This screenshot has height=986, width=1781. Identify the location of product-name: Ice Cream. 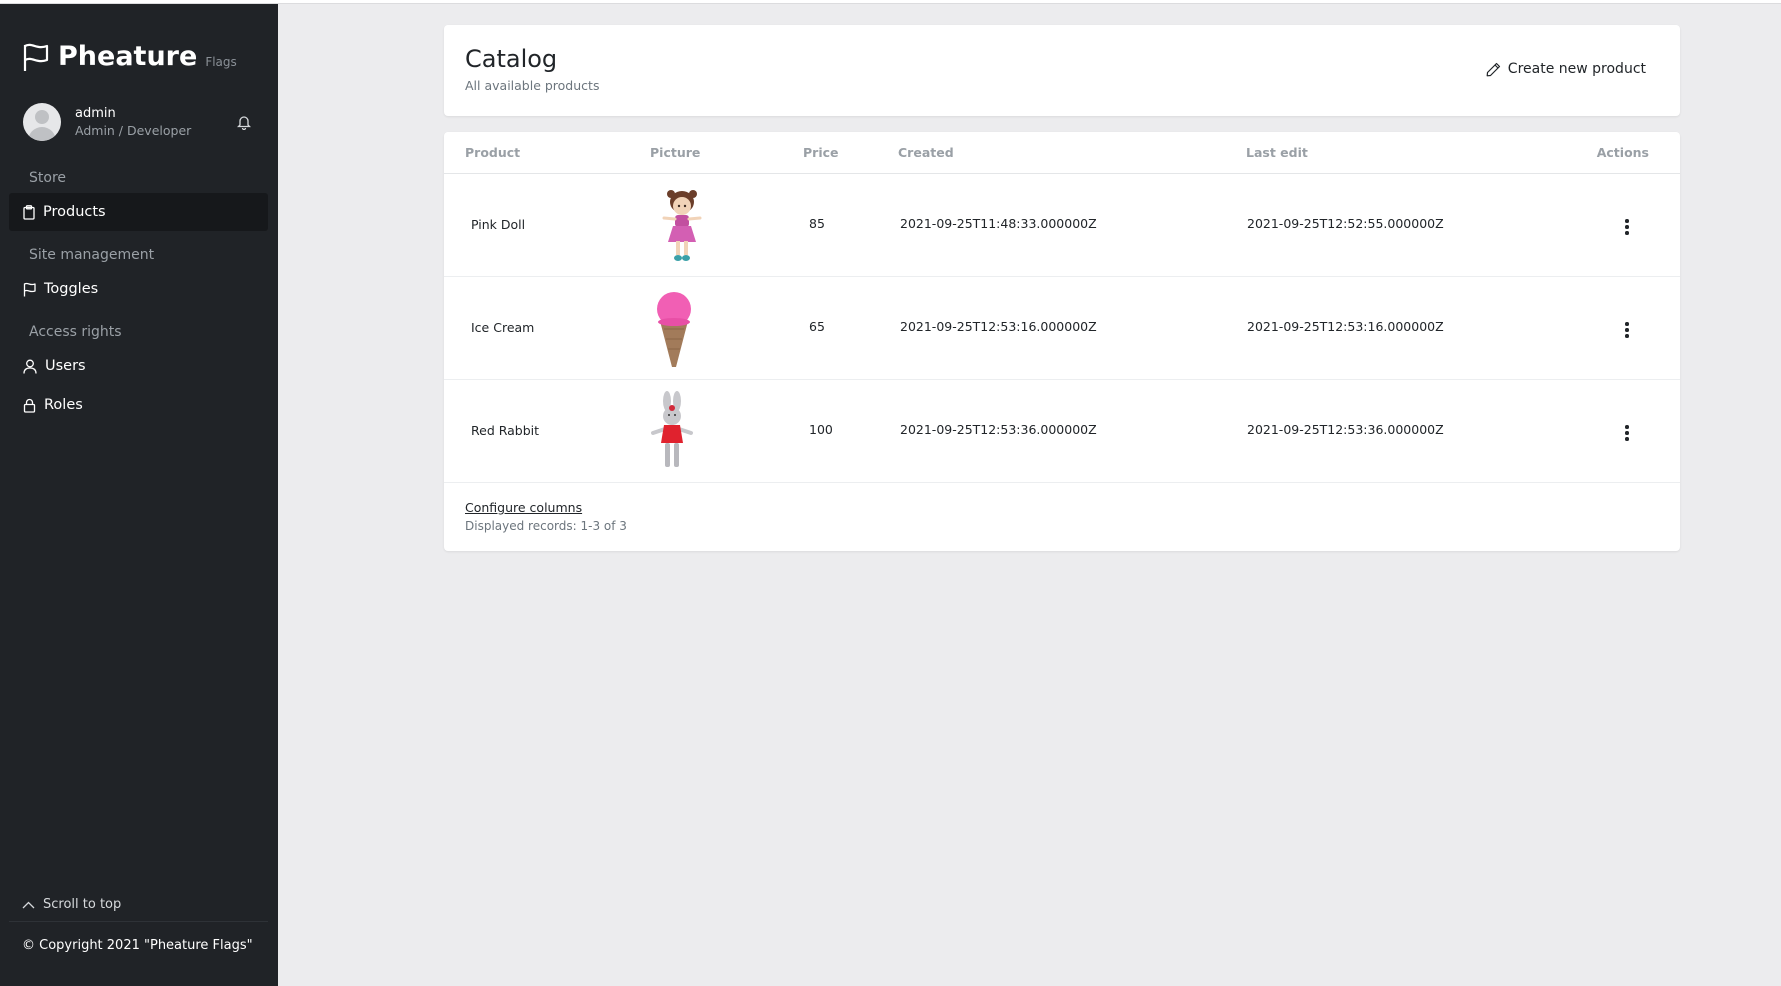
(503, 327).